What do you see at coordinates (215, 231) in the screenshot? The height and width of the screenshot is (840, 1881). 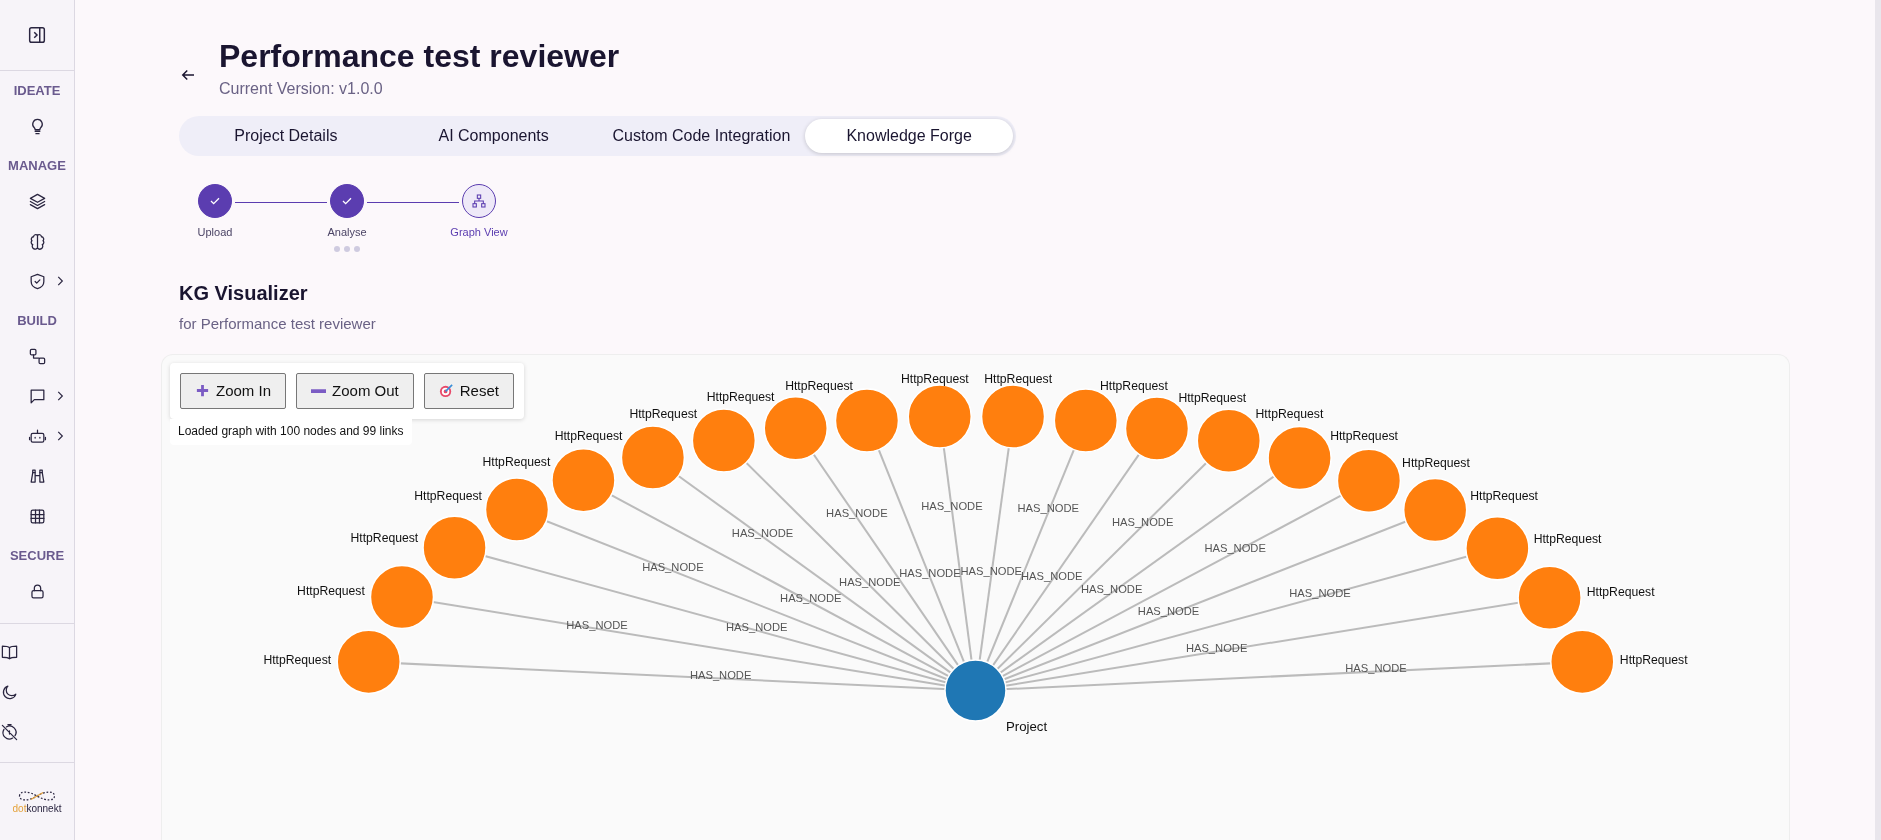 I see `step-label: Upload` at bounding box center [215, 231].